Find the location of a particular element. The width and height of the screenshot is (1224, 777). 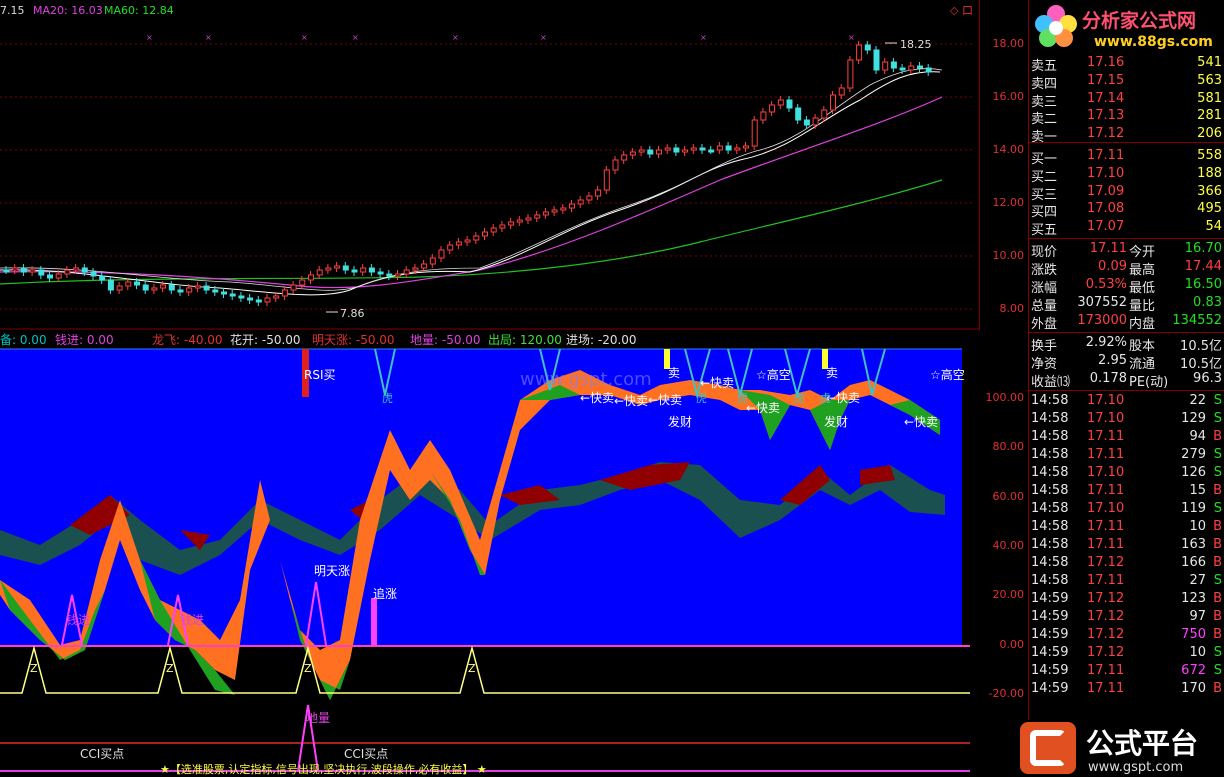

tick-row: 14:58 17.11 94 B is located at coordinates (1126, 437).